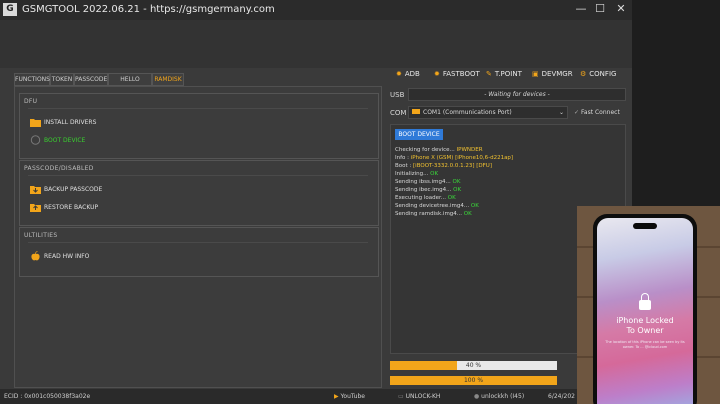 The width and height of the screenshot is (720, 404). I want to click on android-icon: ✹, so click(399, 74).